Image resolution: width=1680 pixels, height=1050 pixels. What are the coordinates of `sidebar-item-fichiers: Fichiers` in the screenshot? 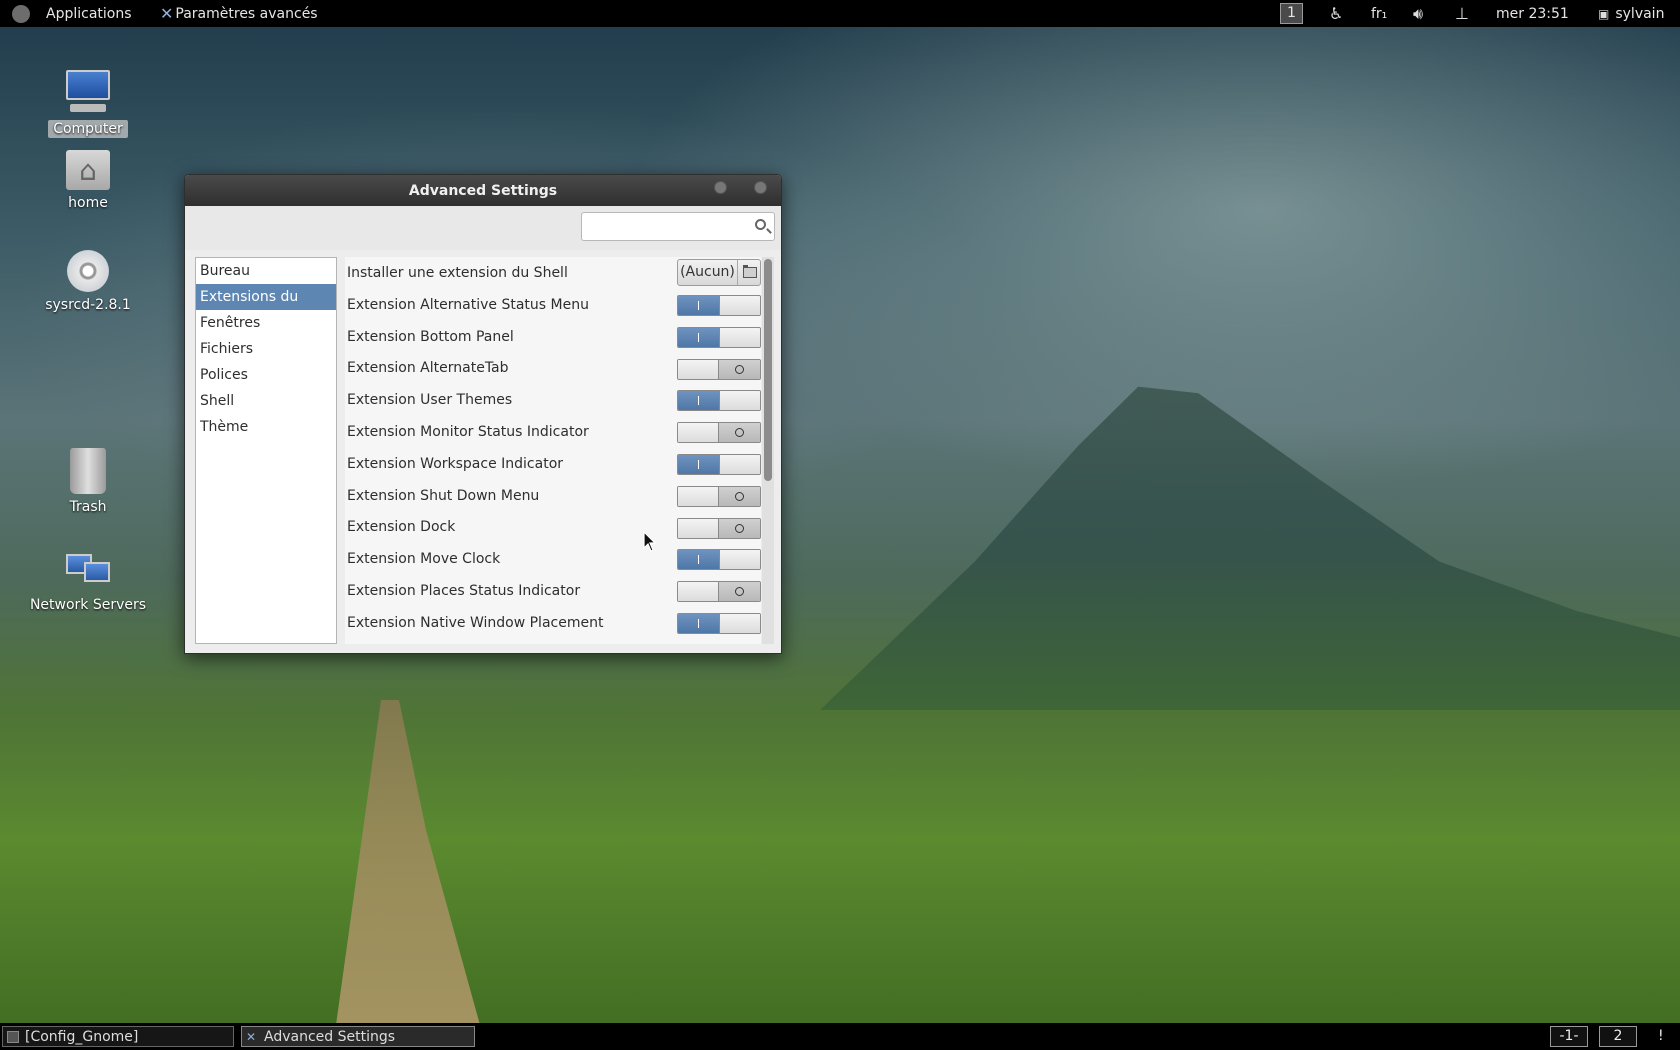 It's located at (266, 349).